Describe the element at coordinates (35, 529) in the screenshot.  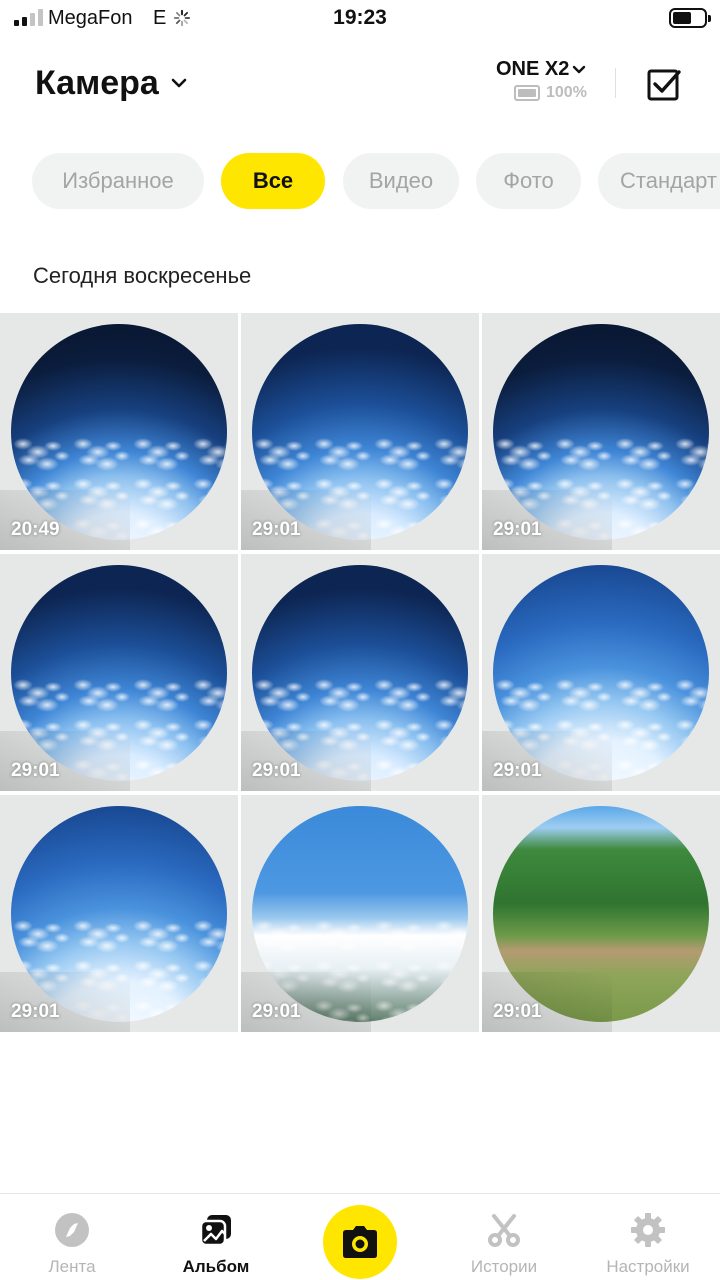
I see `video-duration: 20:49` at that location.